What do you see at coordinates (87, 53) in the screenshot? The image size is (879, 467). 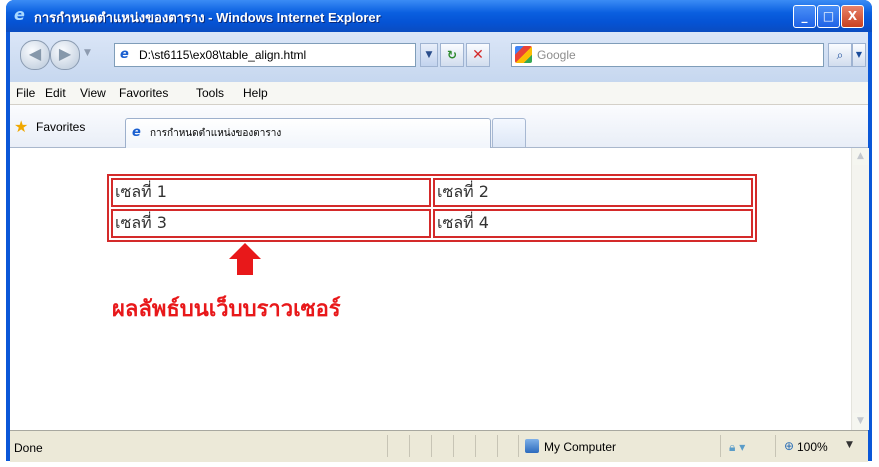 I see `recent-pages-dropdown: ▼` at bounding box center [87, 53].